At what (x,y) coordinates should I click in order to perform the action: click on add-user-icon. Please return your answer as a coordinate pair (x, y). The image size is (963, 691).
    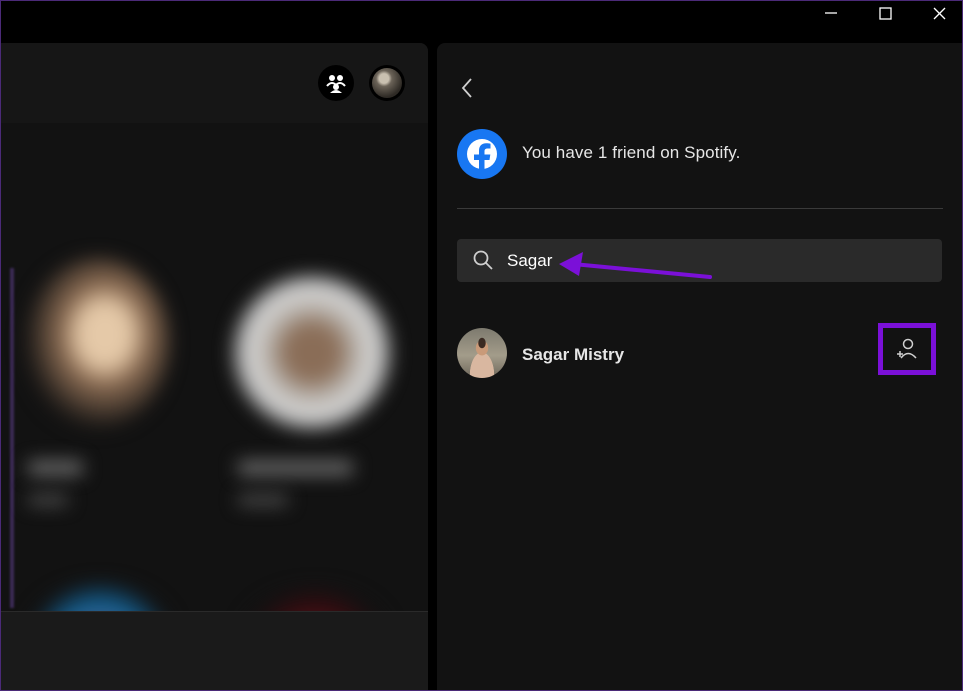
    Looking at the image, I should click on (907, 348).